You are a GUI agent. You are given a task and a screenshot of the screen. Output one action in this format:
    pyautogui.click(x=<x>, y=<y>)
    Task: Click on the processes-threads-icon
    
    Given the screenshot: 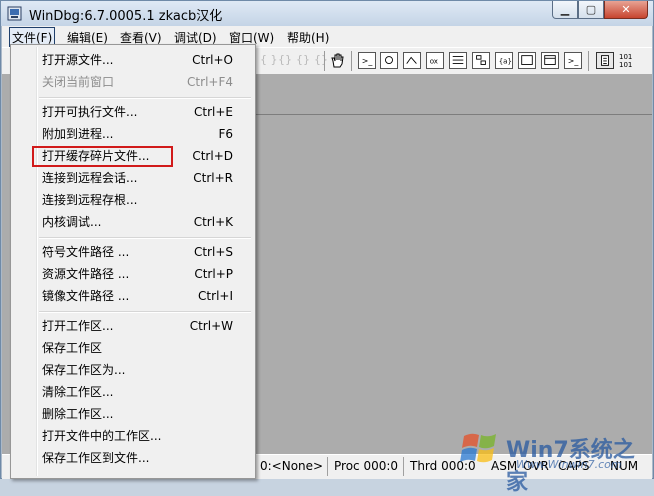 What is the action you would take?
    pyautogui.click(x=550, y=60)
    